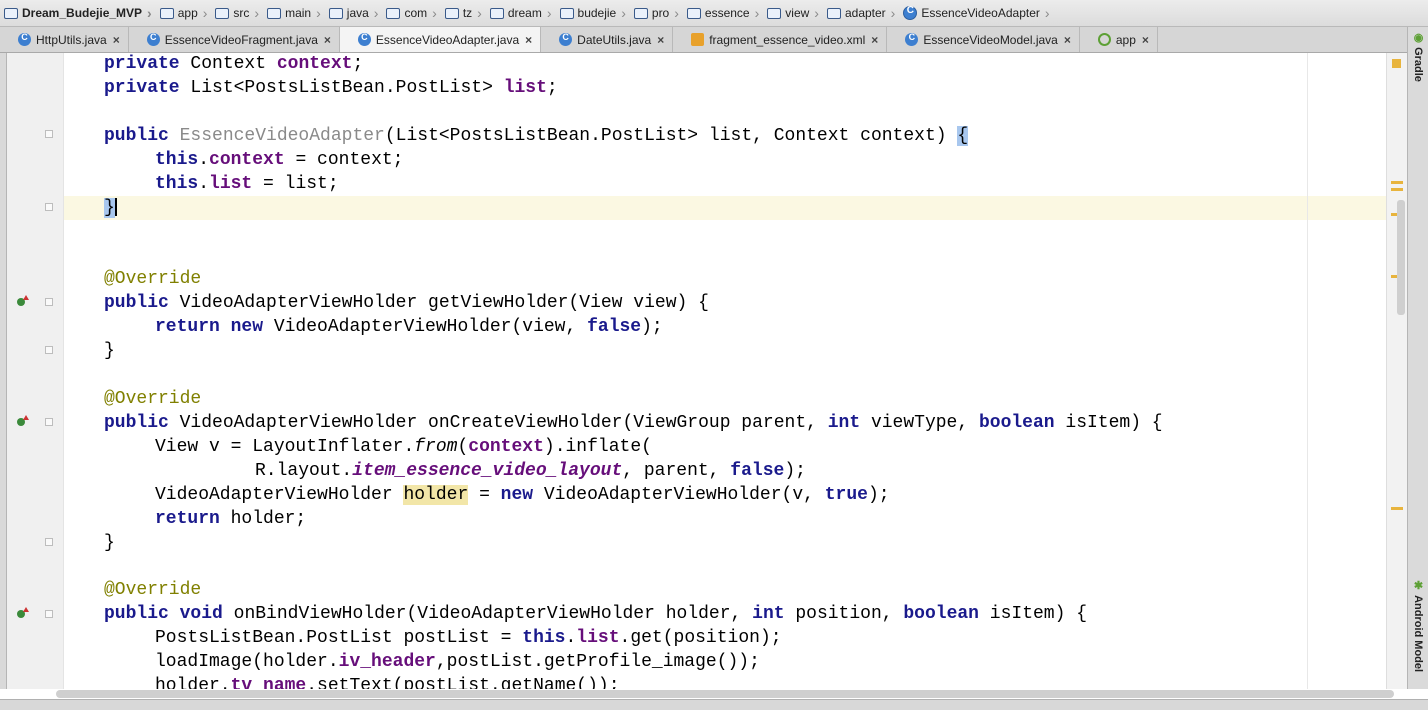 This screenshot has height=710, width=1428. What do you see at coordinates (357, 13) in the screenshot?
I see `breadcrumb-label: java` at bounding box center [357, 13].